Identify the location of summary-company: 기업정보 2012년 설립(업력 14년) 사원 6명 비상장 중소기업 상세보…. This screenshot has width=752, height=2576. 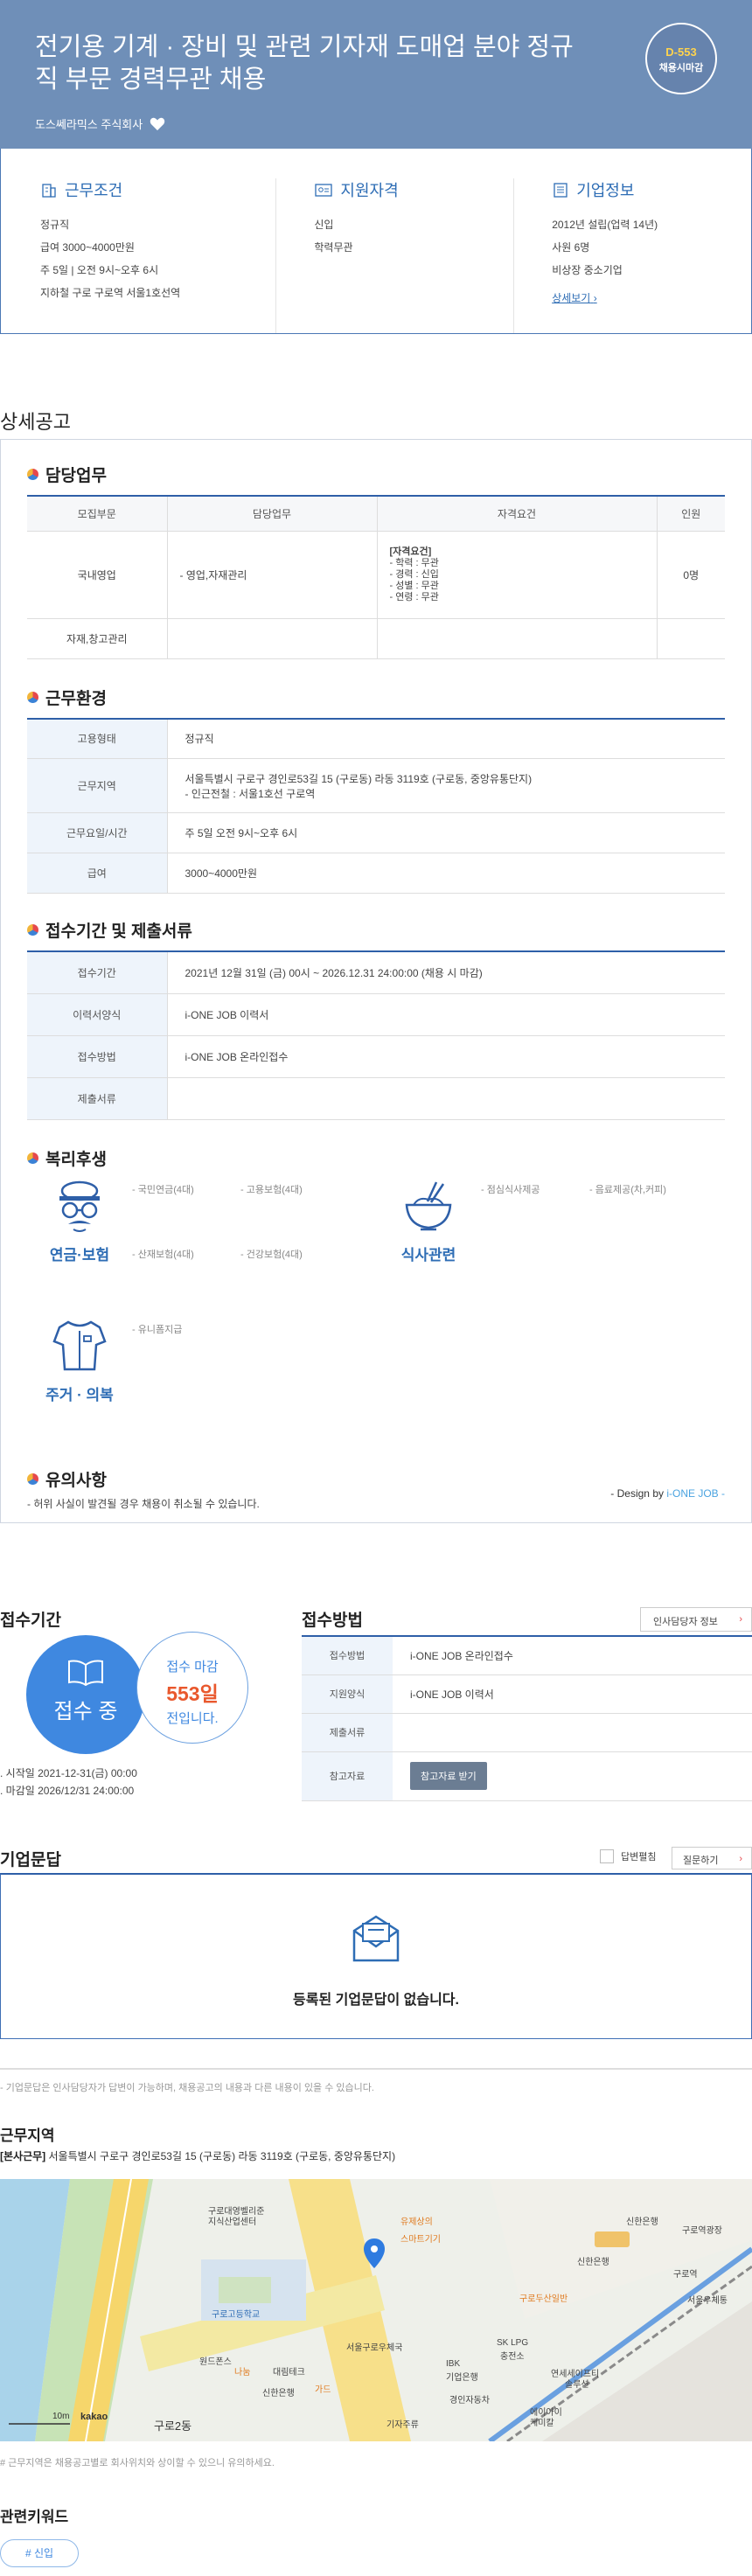
(632, 255).